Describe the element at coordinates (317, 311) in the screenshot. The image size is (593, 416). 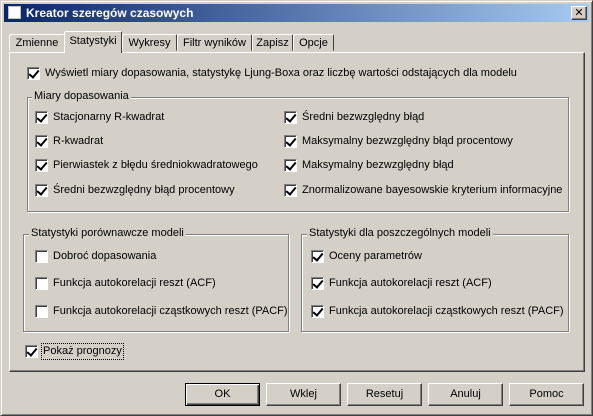
I see `individual-pacf-checkbox` at that location.